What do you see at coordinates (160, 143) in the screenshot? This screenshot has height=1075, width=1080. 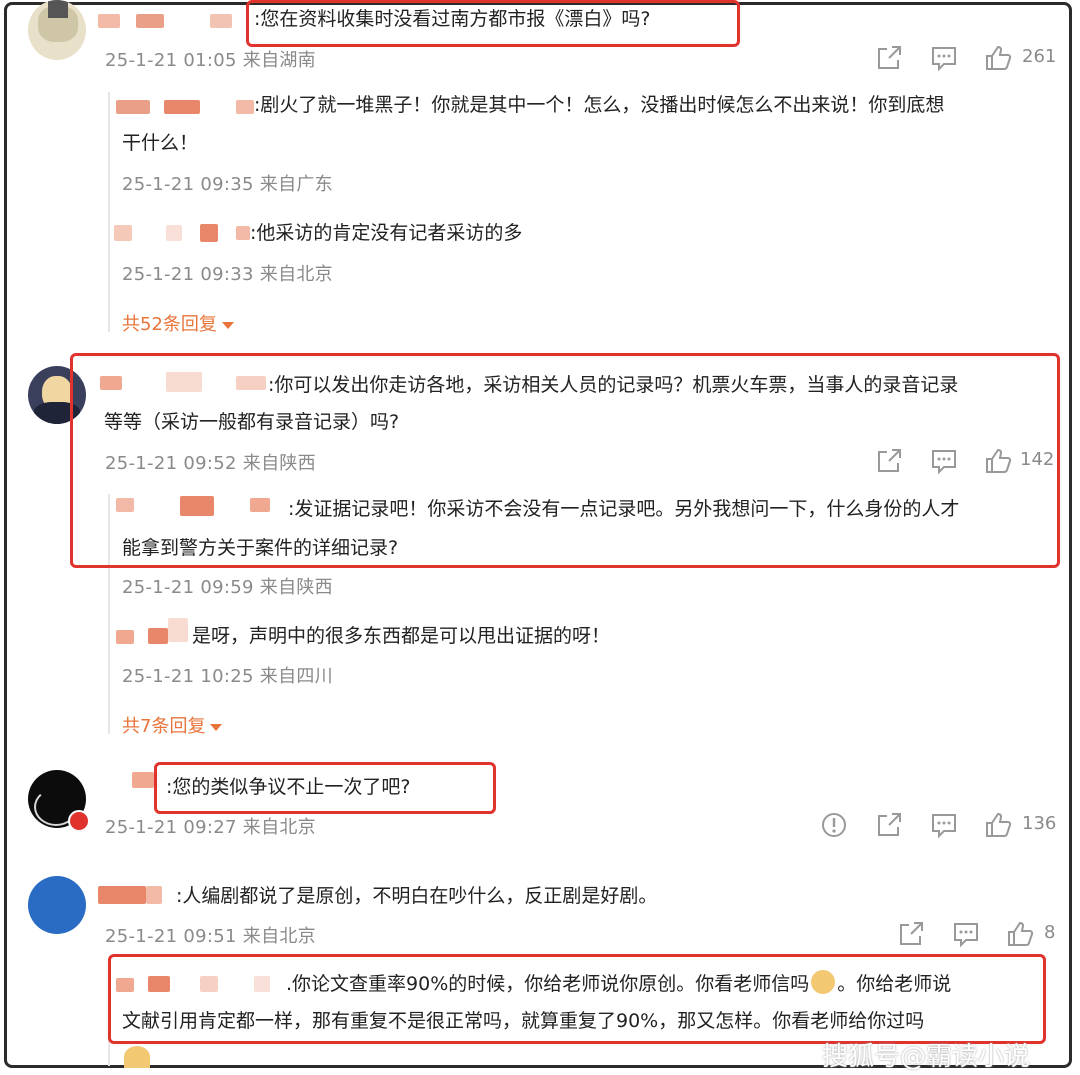 I see `reply-text: 干什么！` at bounding box center [160, 143].